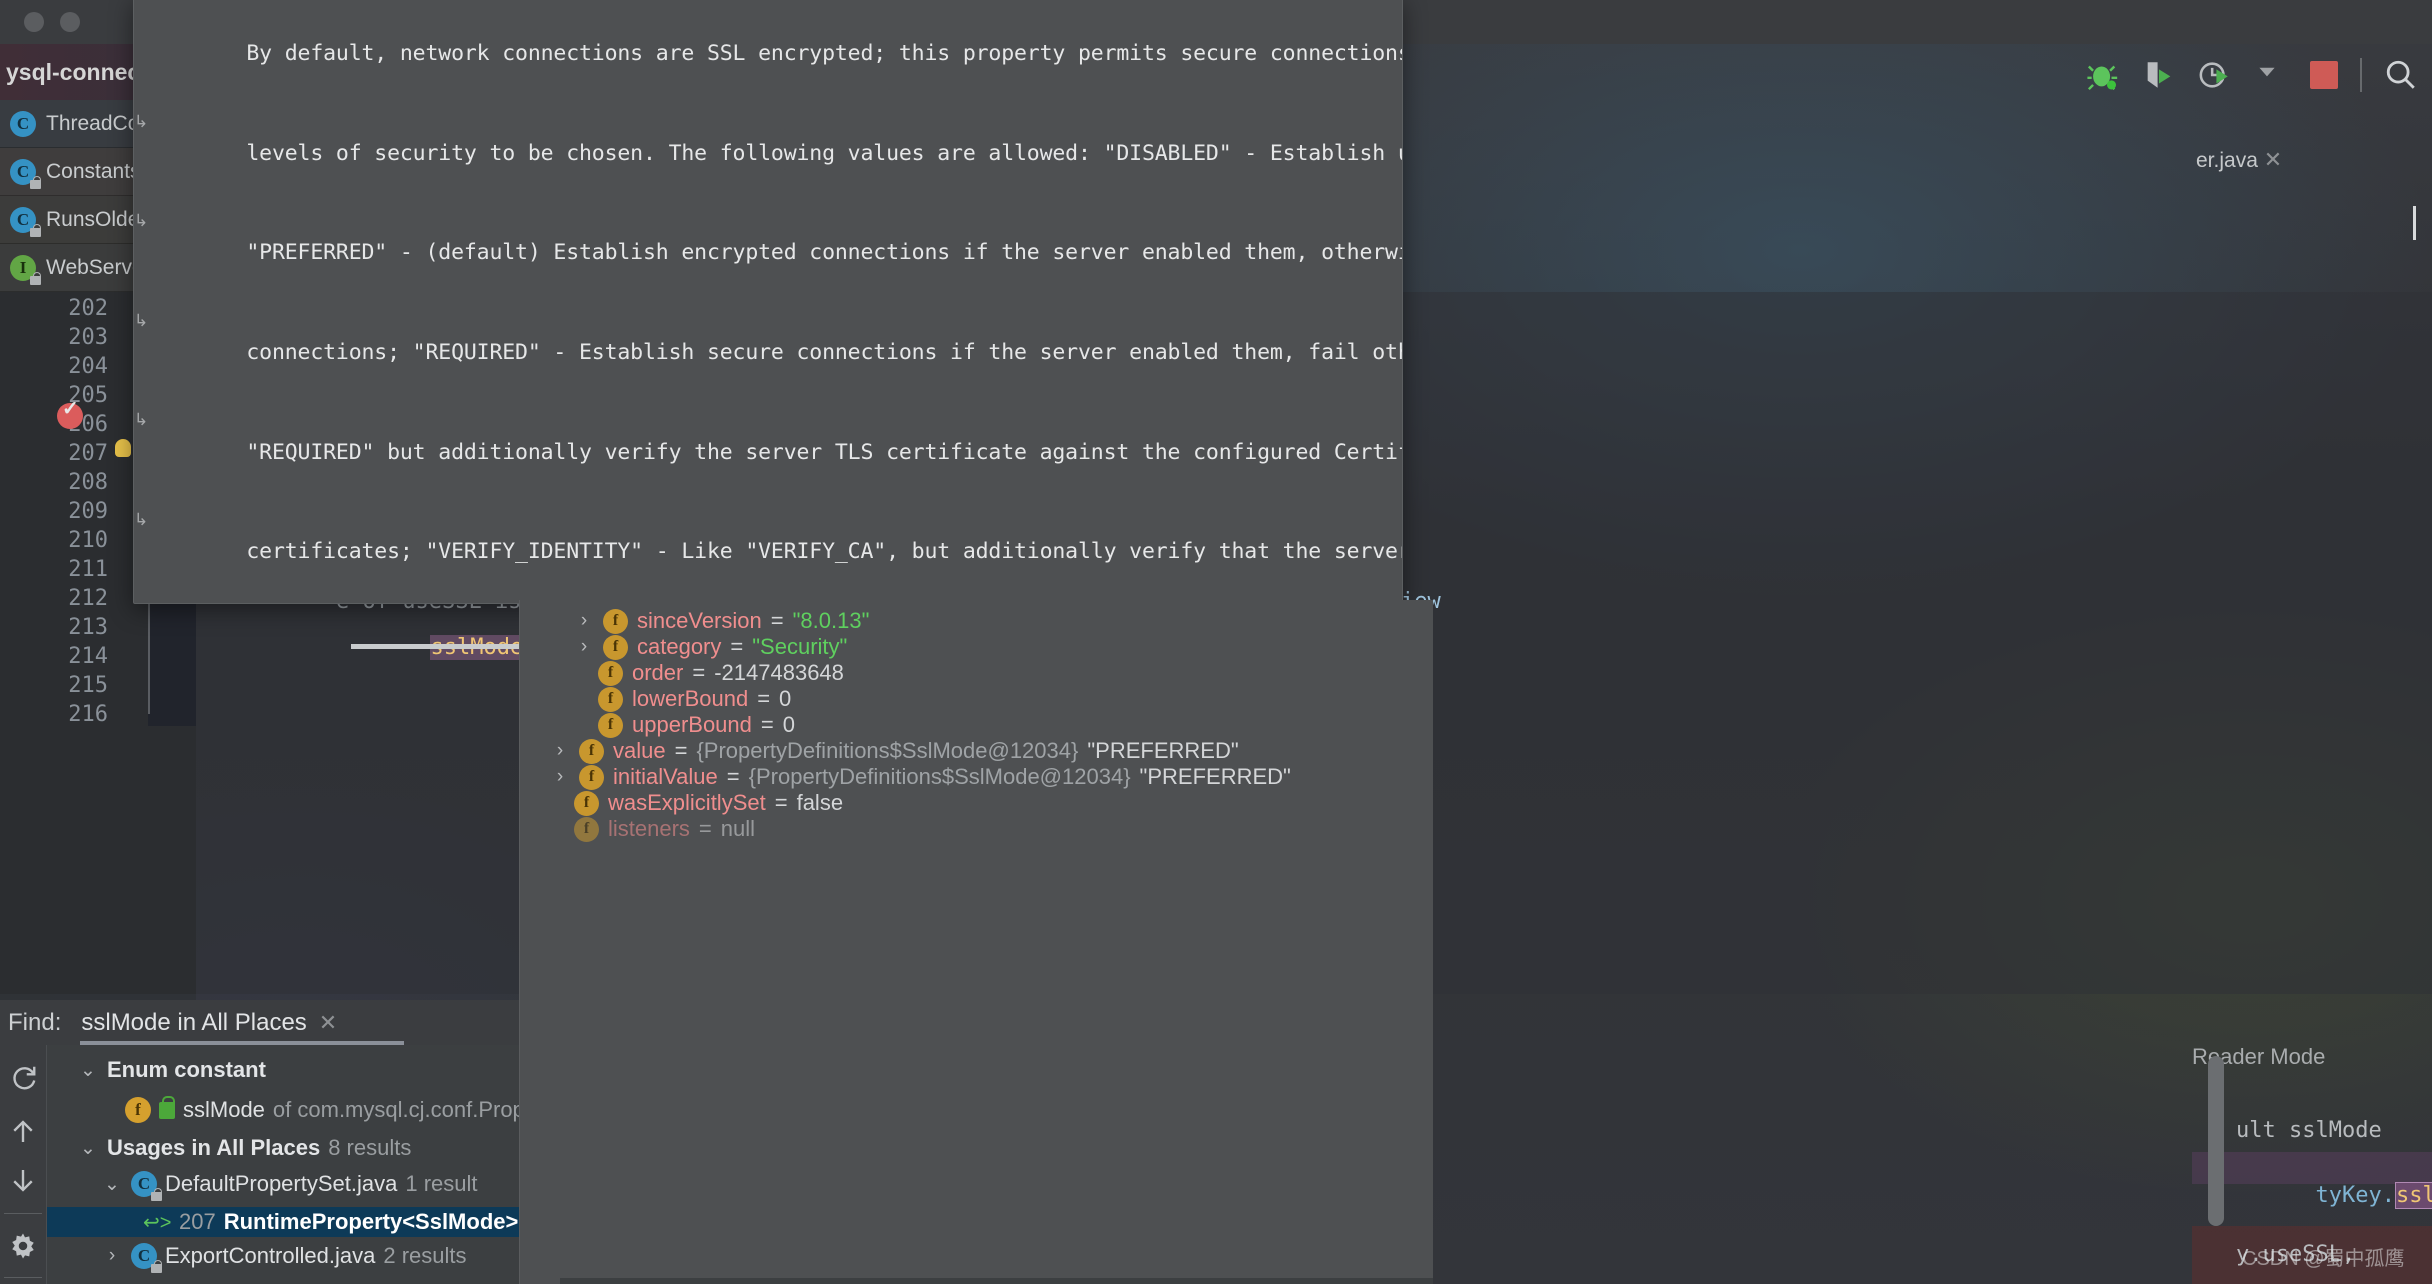 This screenshot has height=1284, width=2432. What do you see at coordinates (123, 448) in the screenshot?
I see `intention-bulb-icon` at bounding box center [123, 448].